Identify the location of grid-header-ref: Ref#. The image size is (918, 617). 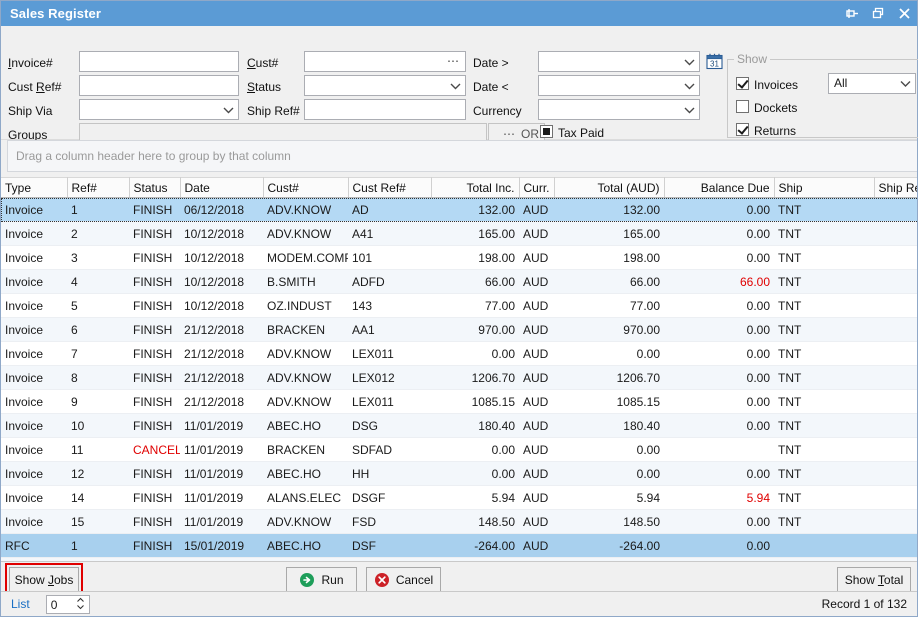
(98, 187).